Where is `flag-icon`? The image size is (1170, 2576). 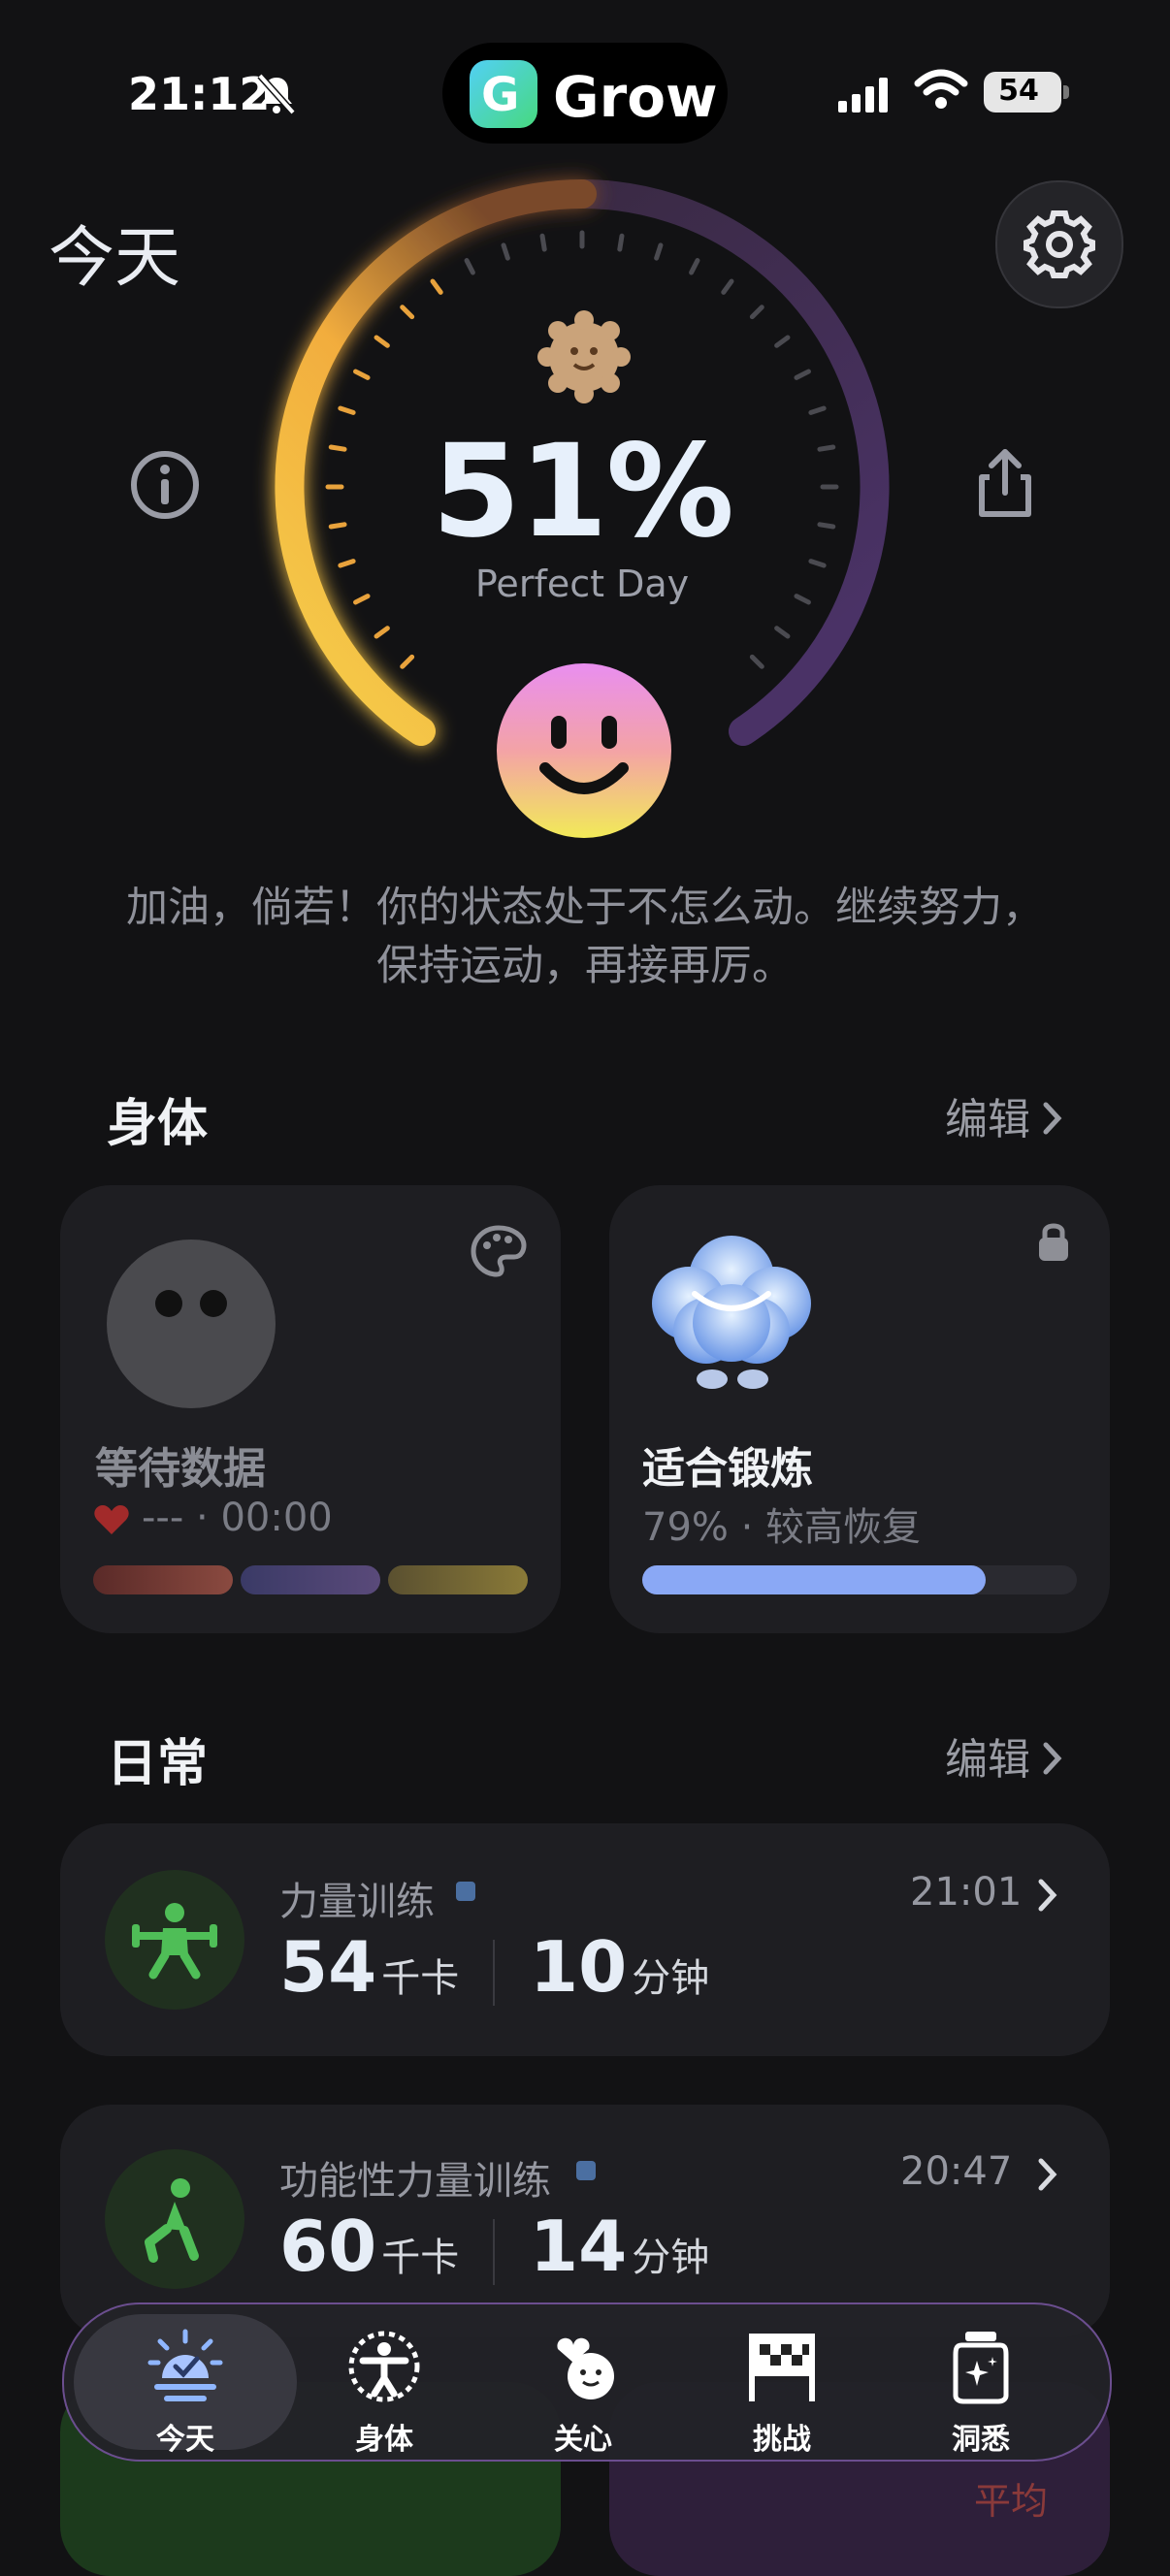 flag-icon is located at coordinates (782, 2367).